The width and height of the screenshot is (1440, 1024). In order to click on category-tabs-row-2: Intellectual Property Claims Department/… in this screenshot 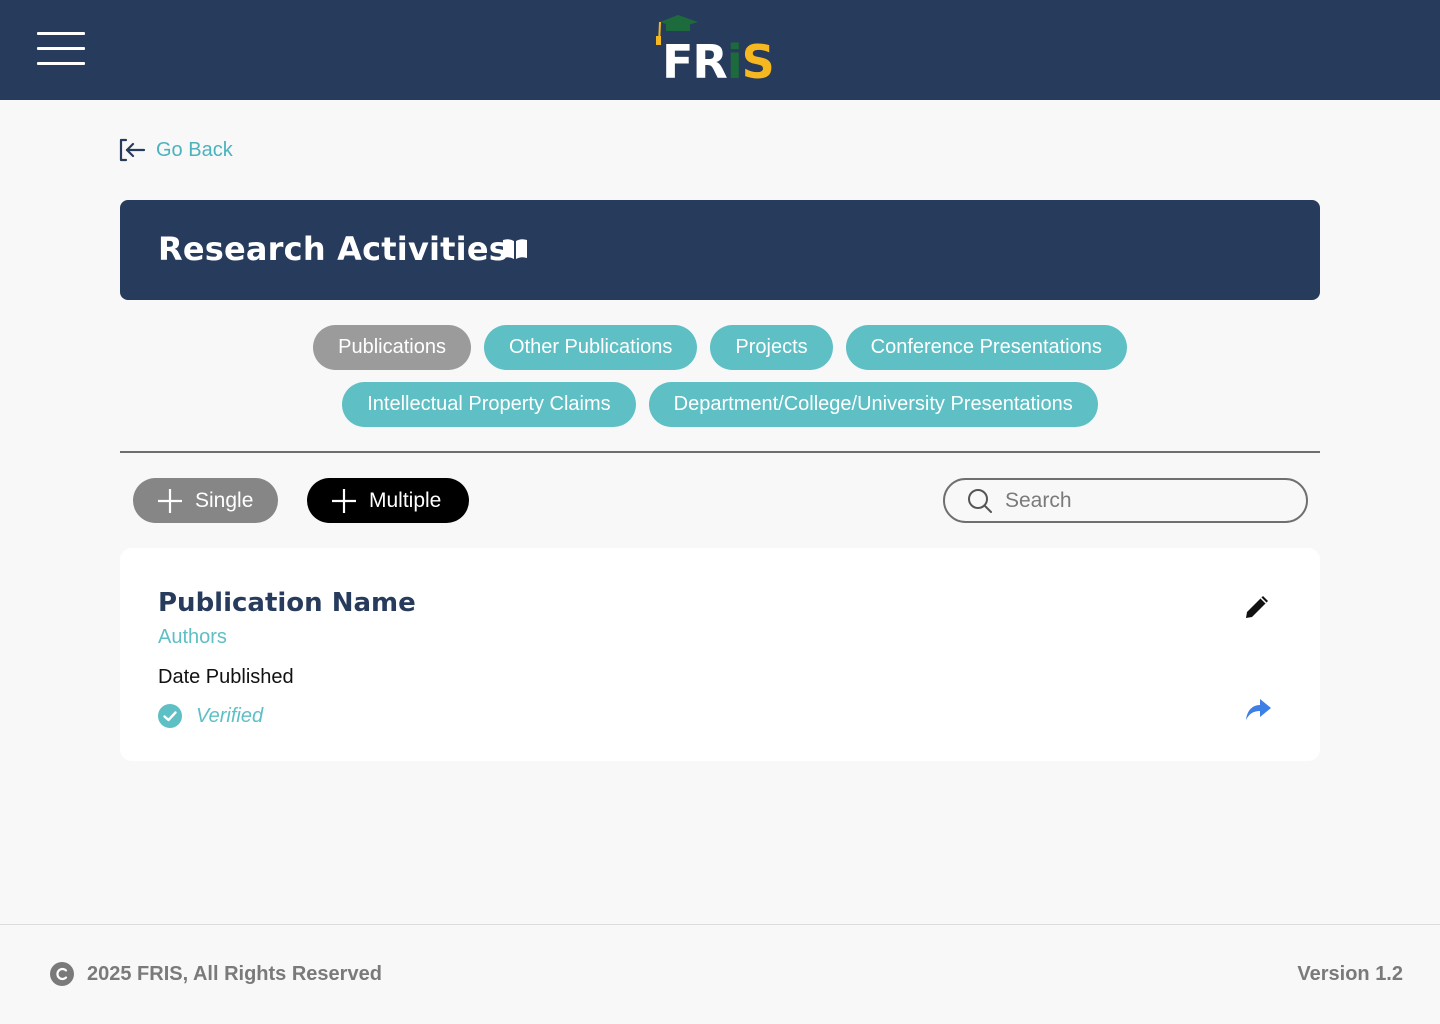, I will do `click(720, 404)`.